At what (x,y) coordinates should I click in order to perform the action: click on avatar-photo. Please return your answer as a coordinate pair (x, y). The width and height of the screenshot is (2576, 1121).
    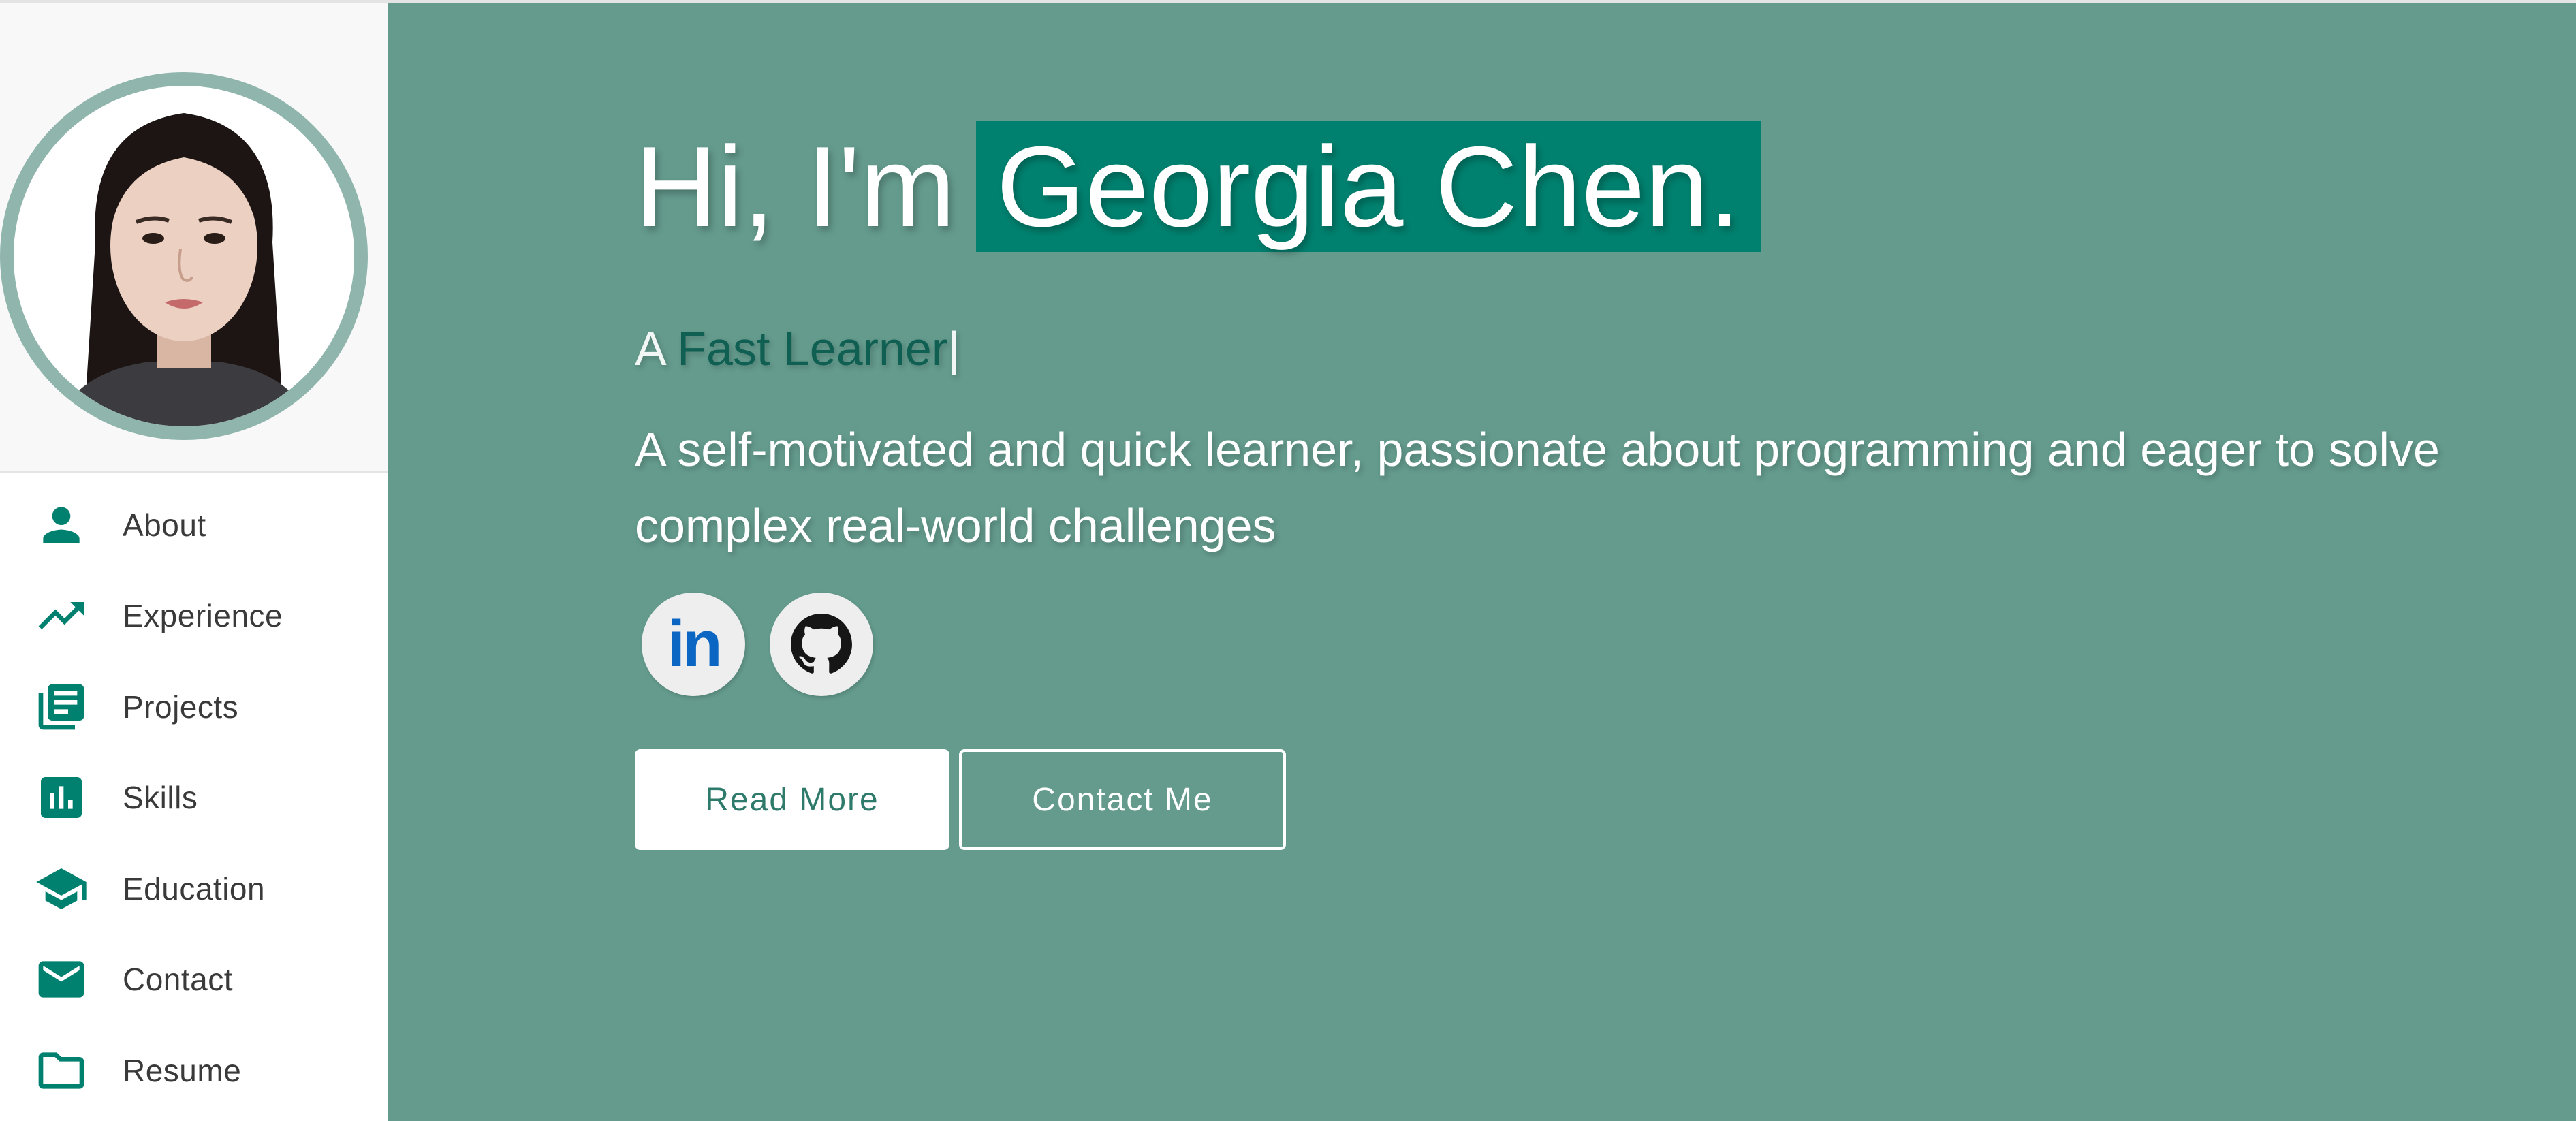
    Looking at the image, I should click on (184, 256).